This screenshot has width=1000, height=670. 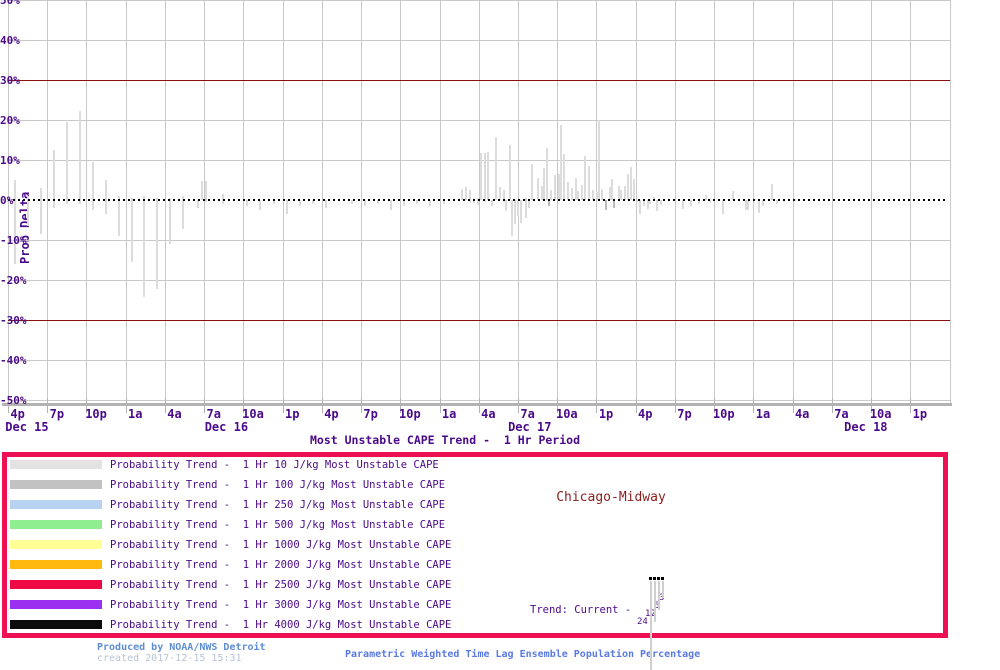 I want to click on y-axis-label: 40%, so click(x=10, y=40).